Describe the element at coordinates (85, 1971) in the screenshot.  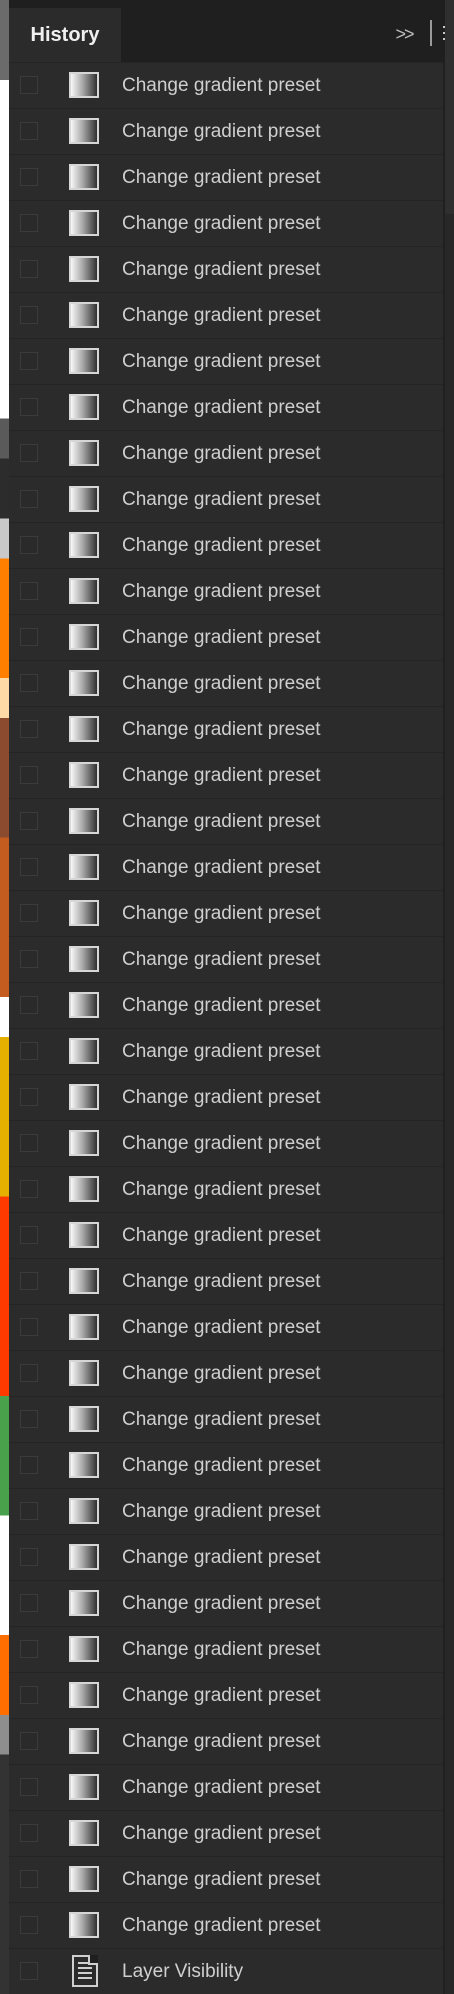
I see `document-icon` at that location.